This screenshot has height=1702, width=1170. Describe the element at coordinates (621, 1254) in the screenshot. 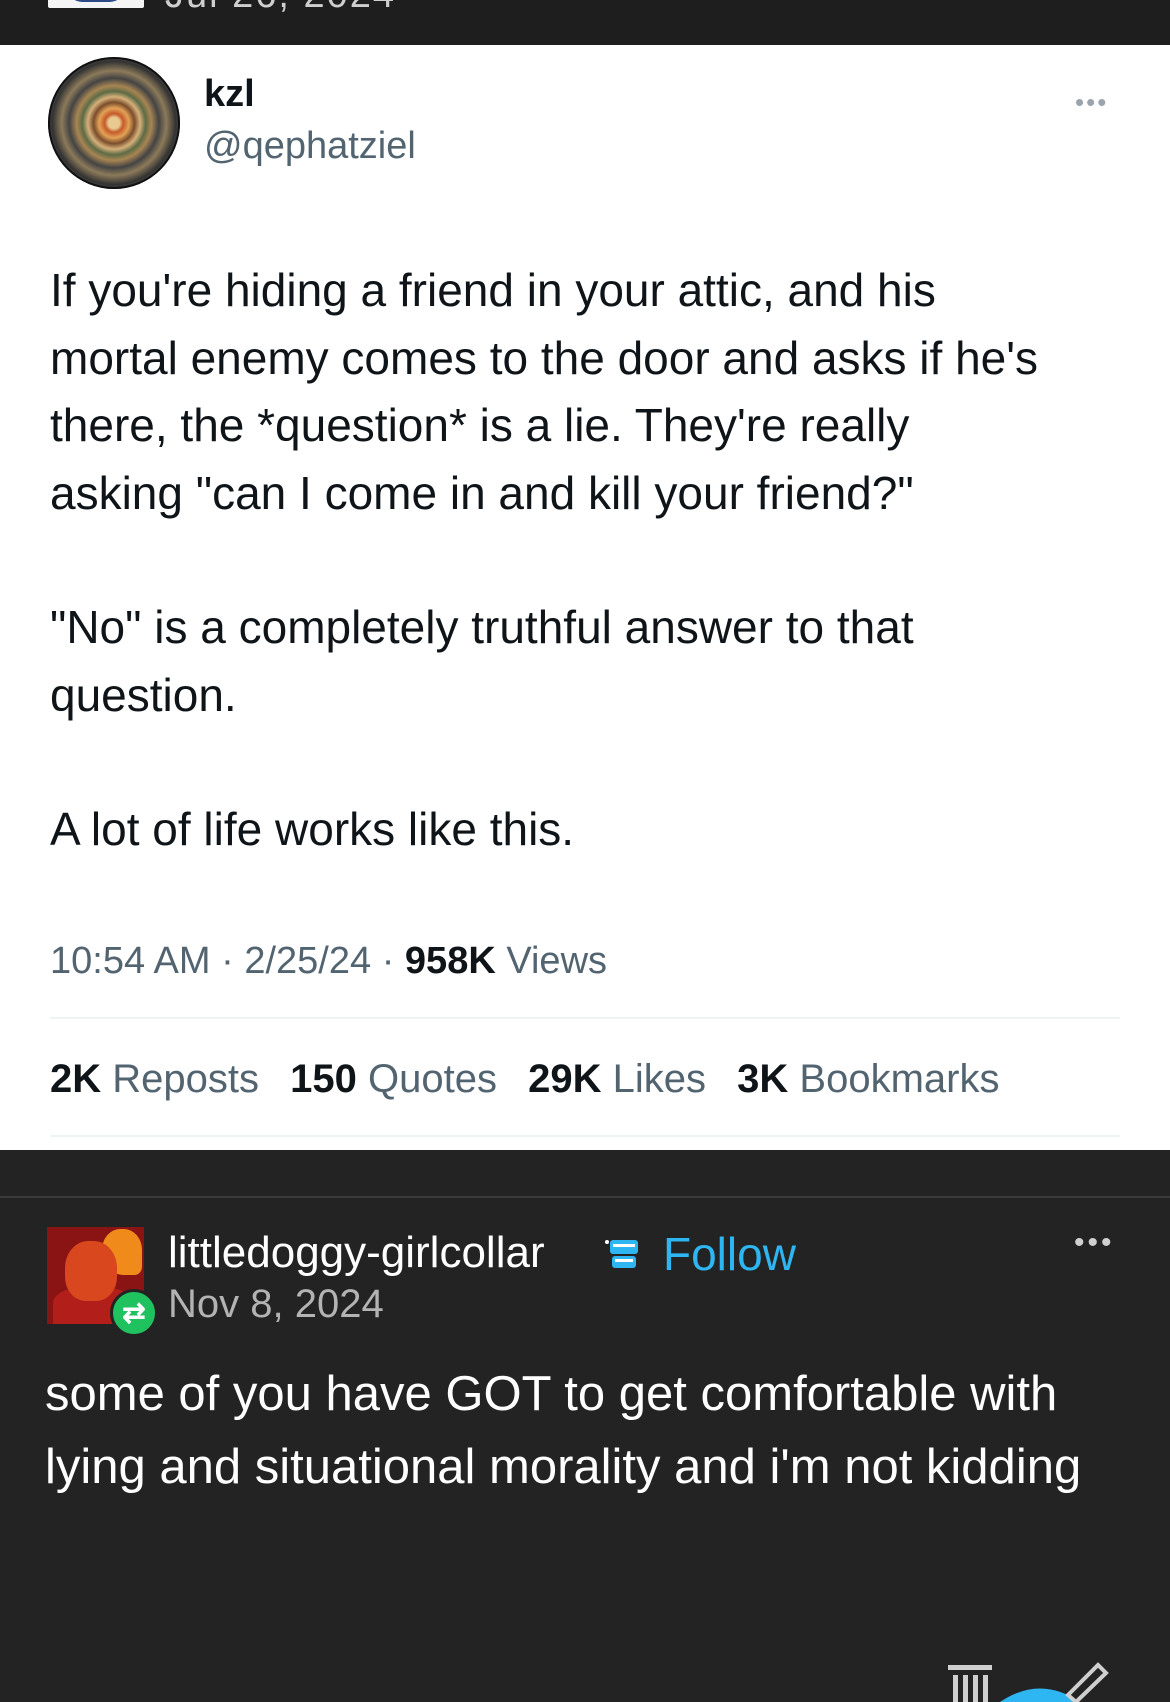

I see `badge-icon` at that location.